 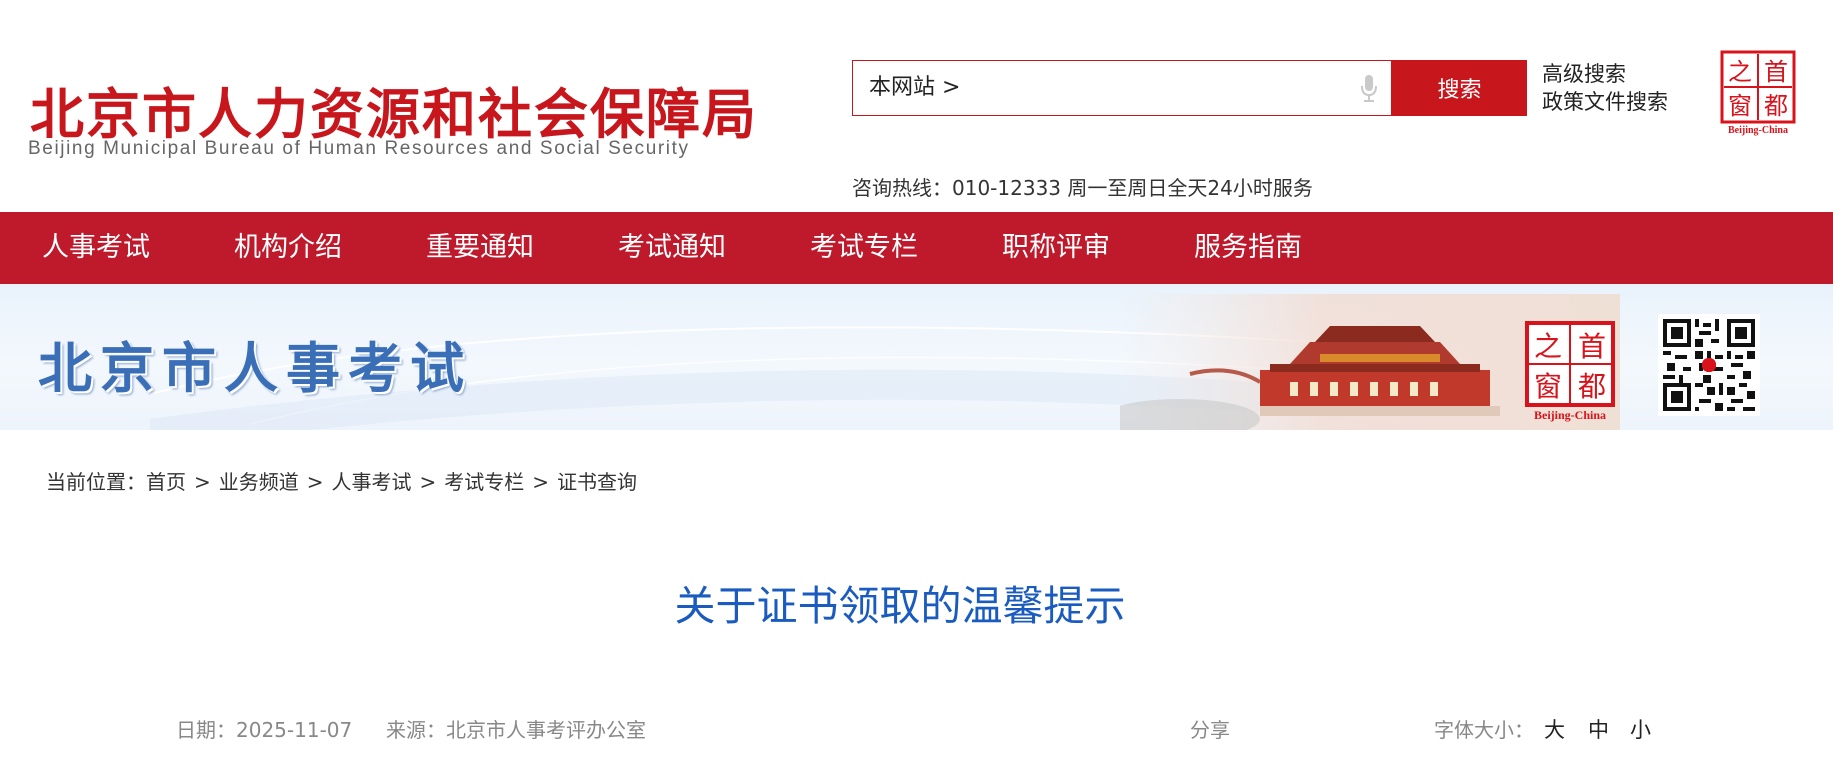 What do you see at coordinates (255, 368) in the screenshot?
I see `banner-title: 北京市人事考试` at bounding box center [255, 368].